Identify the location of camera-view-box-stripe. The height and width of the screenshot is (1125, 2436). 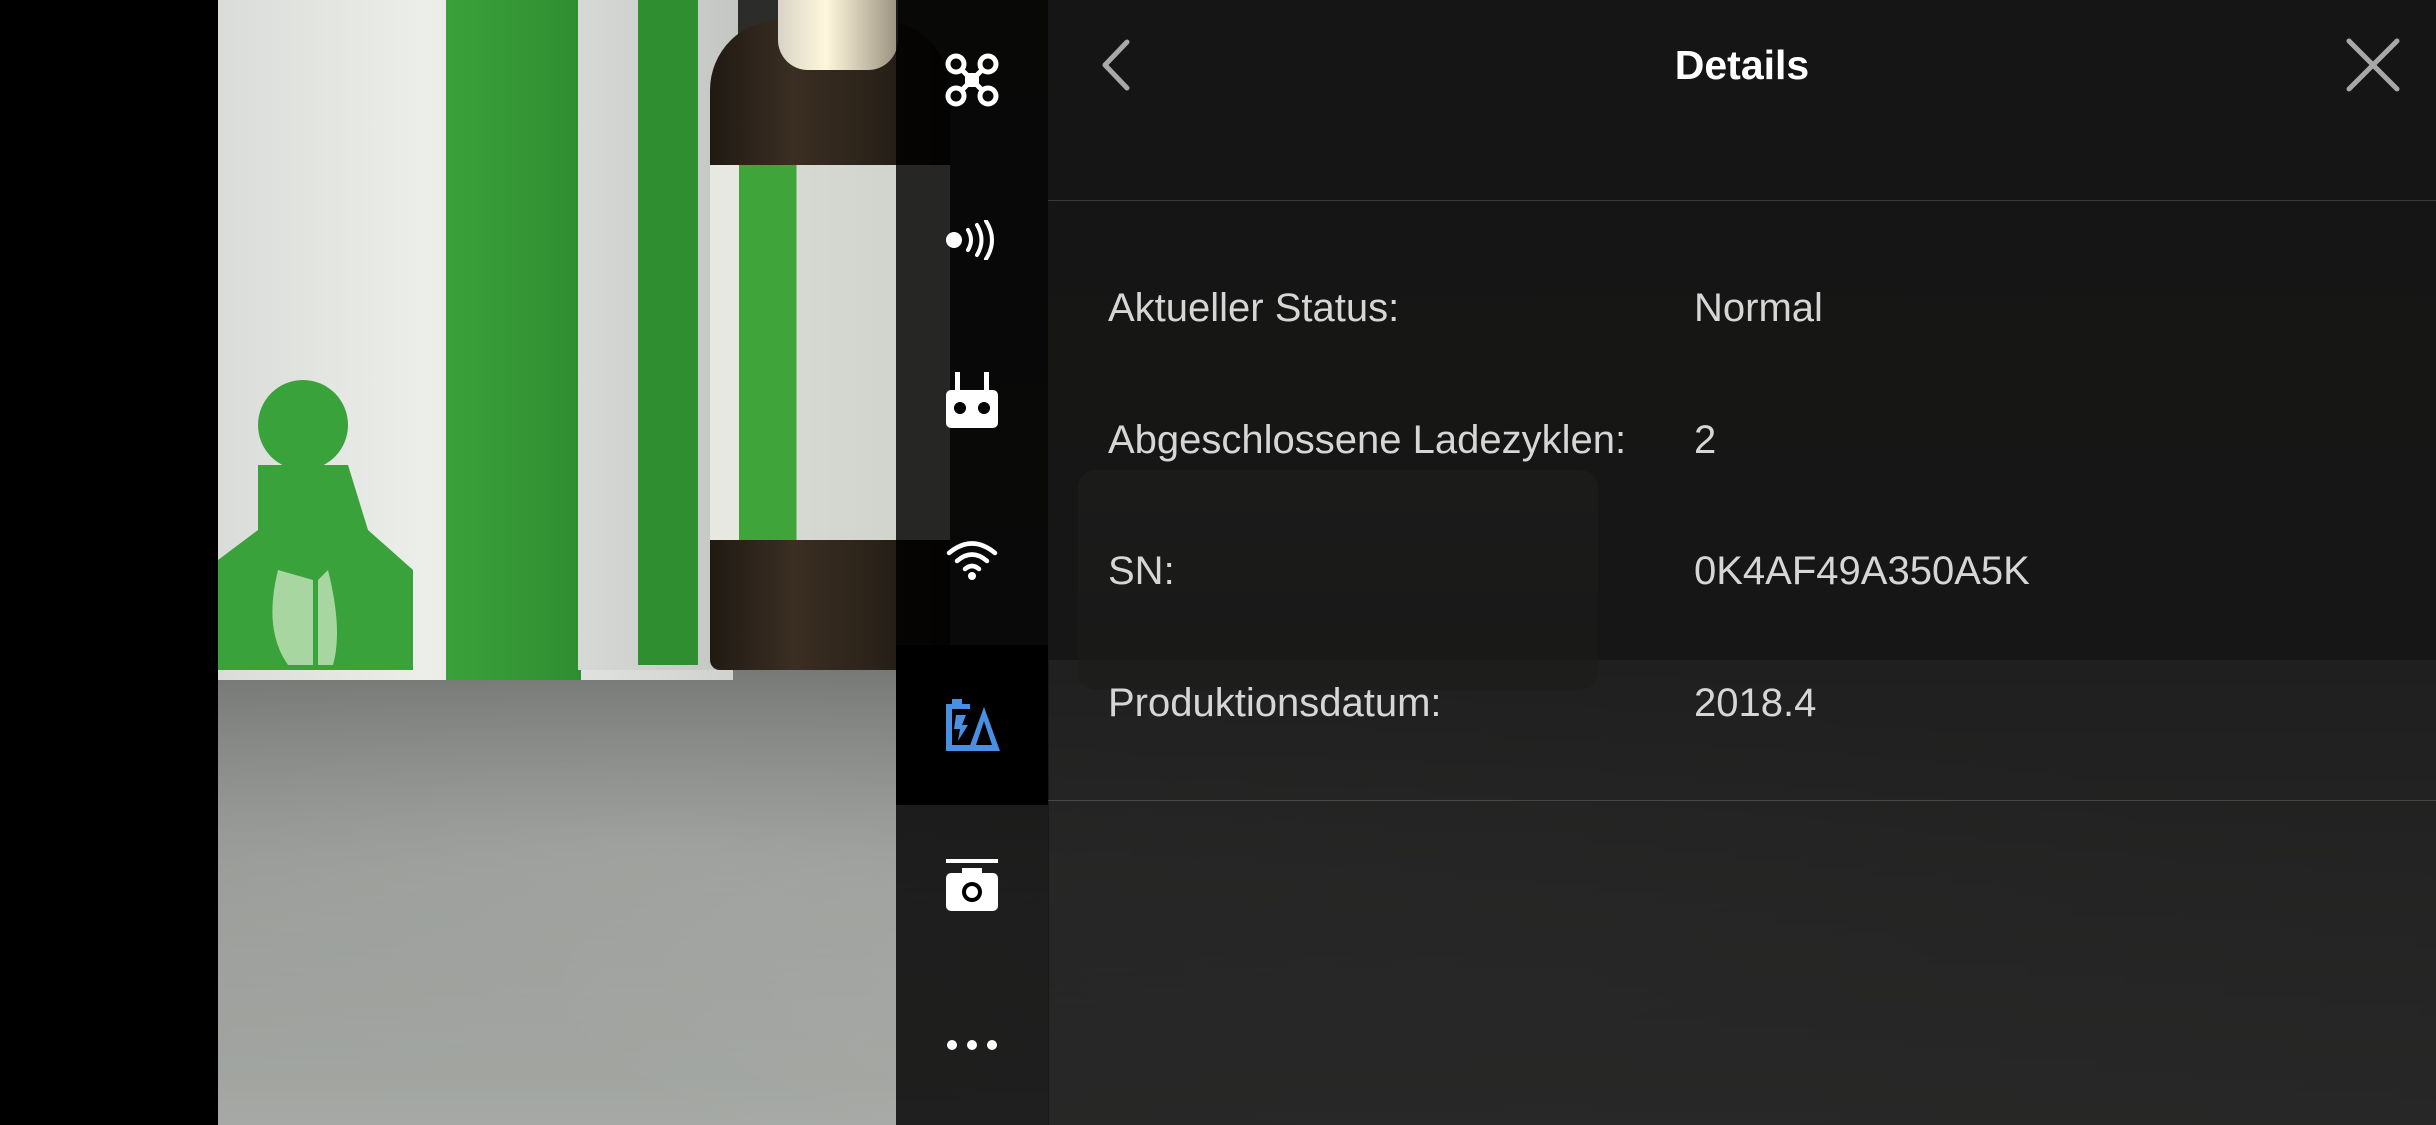
(513, 340).